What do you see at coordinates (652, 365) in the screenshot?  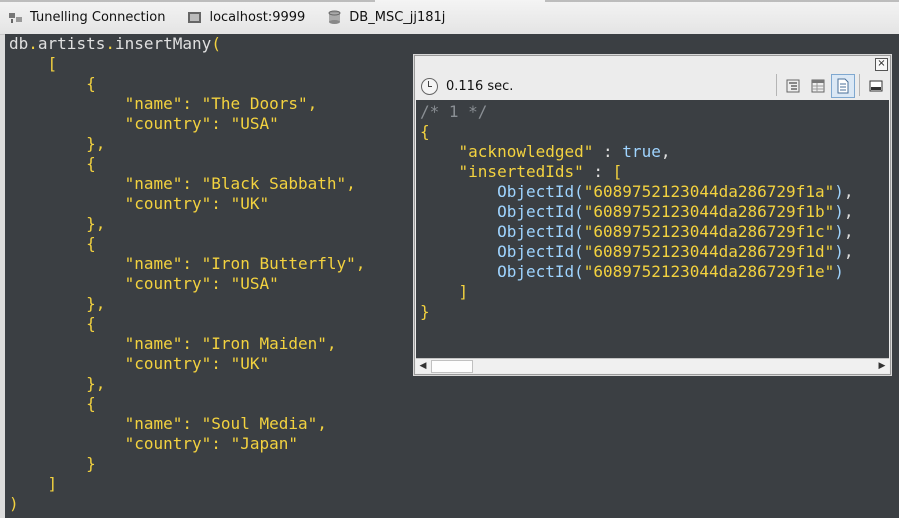 I see `horizontal-scrollbar: ◀ ▶` at bounding box center [652, 365].